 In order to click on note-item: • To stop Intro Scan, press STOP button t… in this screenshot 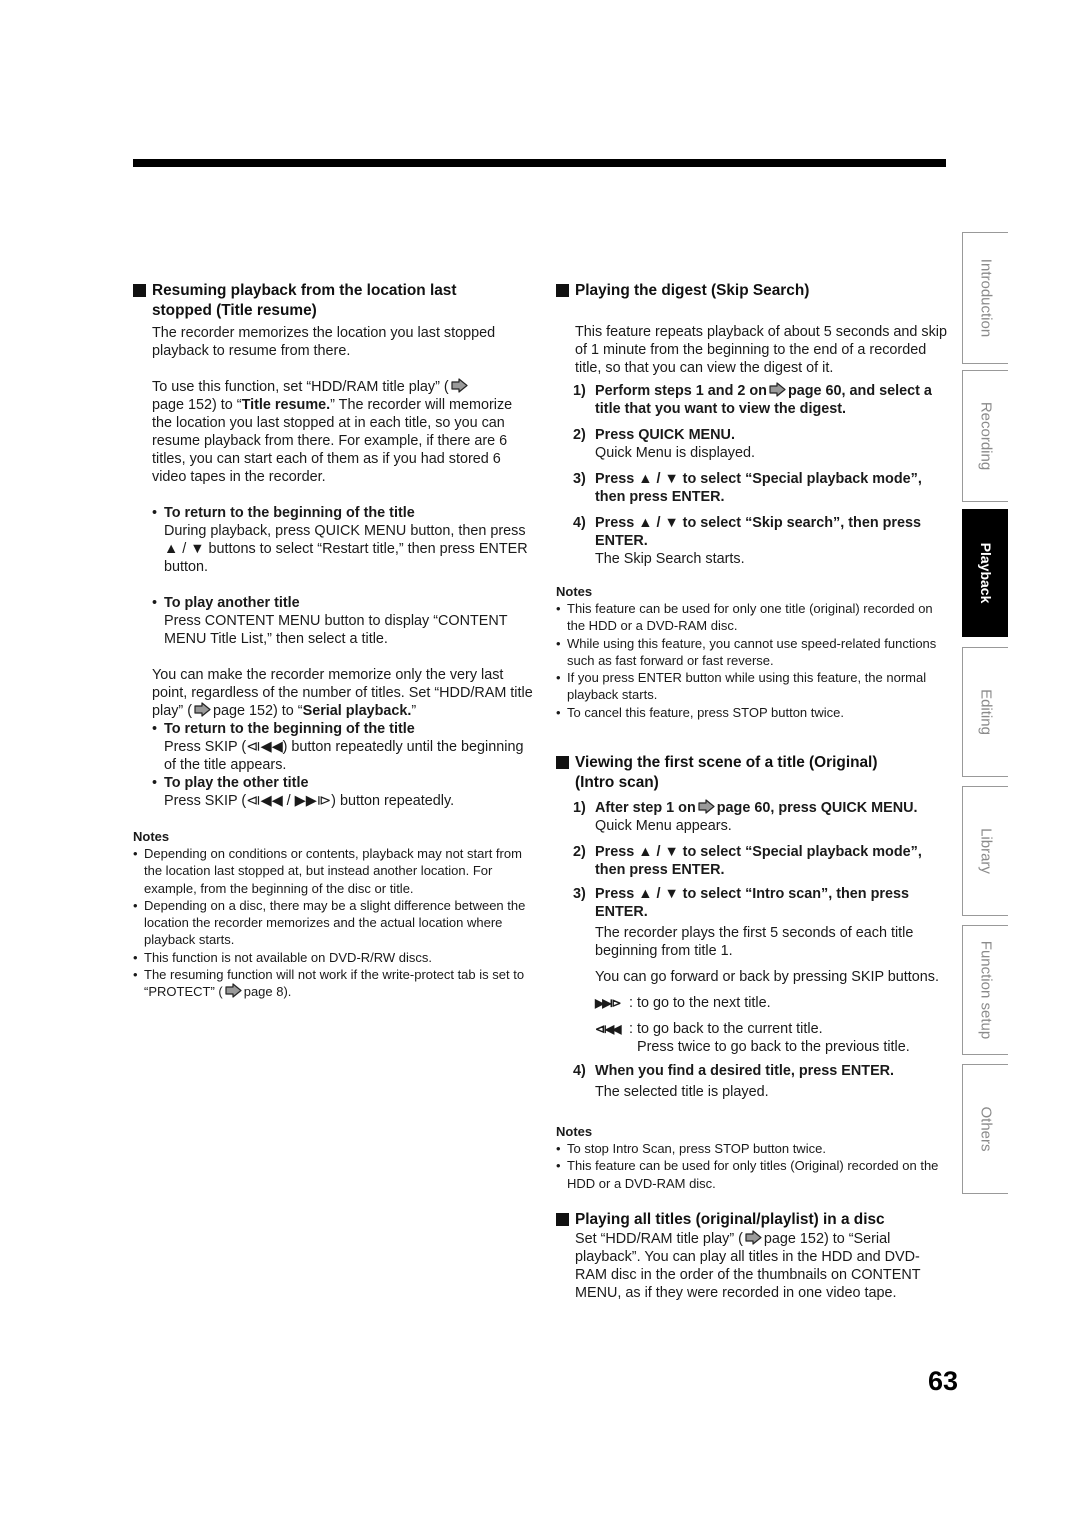, I will do `click(691, 1149)`.